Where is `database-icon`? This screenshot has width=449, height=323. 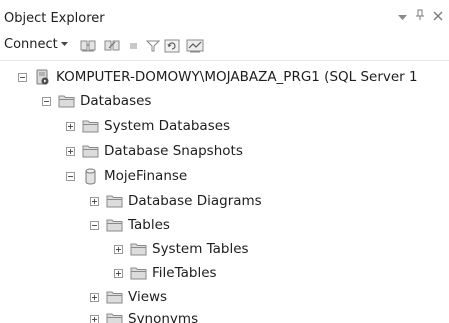 database-icon is located at coordinates (90, 176).